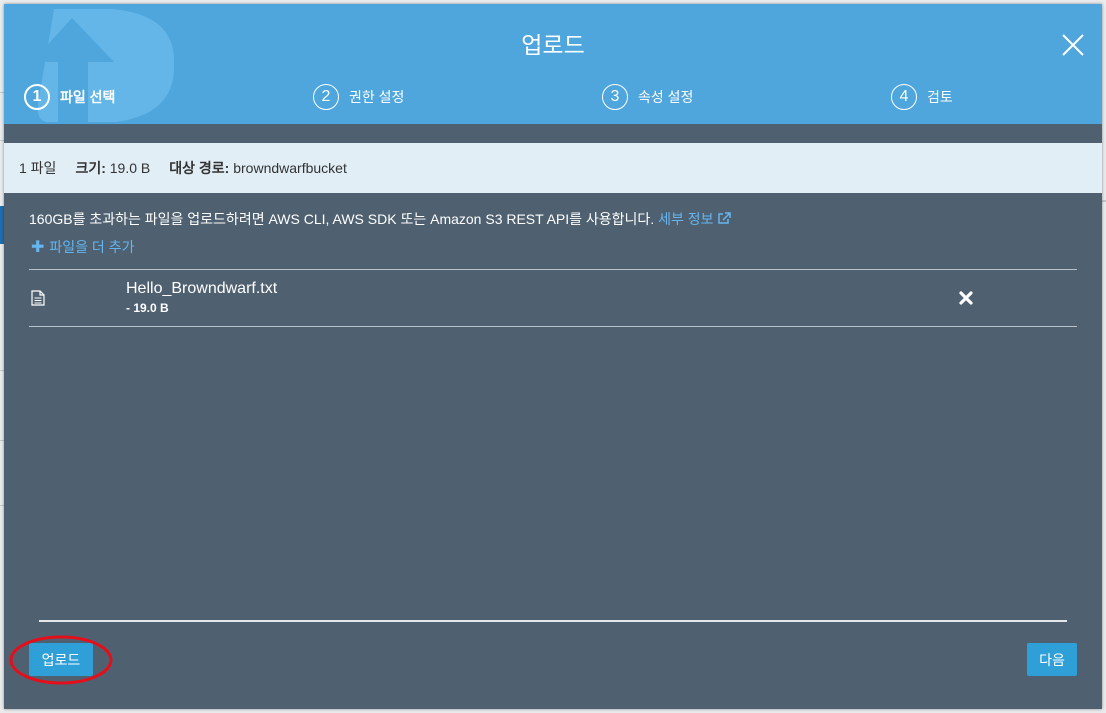 The width and height of the screenshot is (1106, 713). I want to click on file-count: 1 파일, so click(38, 168).